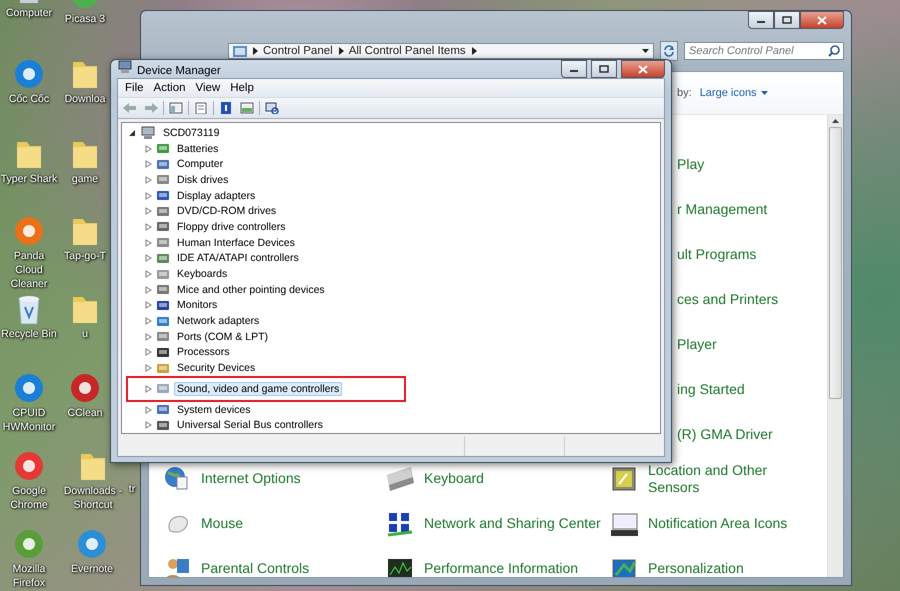  I want to click on window-title: Device Manager, so click(179, 71).